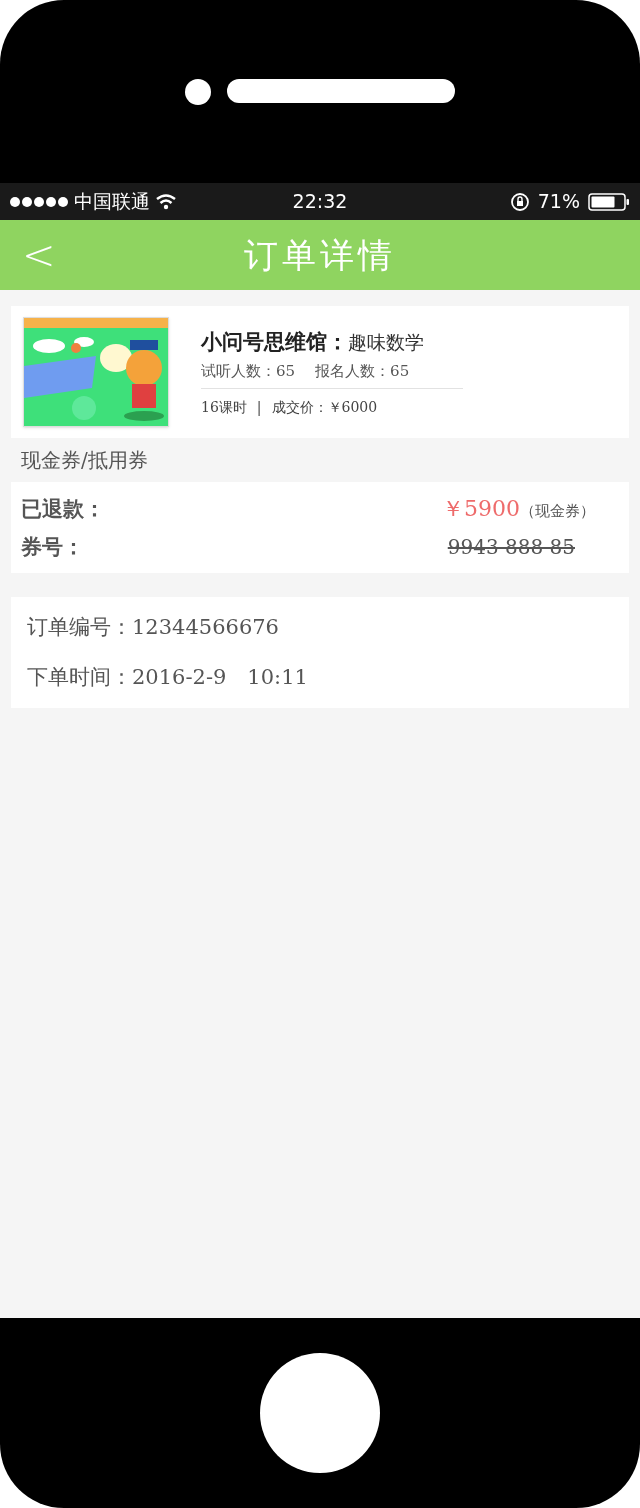 This screenshot has width=640, height=1508. What do you see at coordinates (38, 255) in the screenshot?
I see `back-button: <` at bounding box center [38, 255].